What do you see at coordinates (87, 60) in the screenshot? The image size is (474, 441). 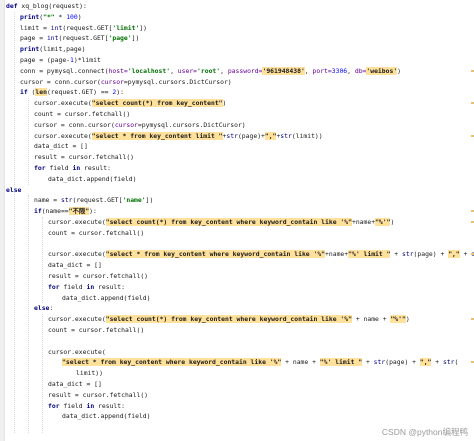 I see `code-token: )*limit` at bounding box center [87, 60].